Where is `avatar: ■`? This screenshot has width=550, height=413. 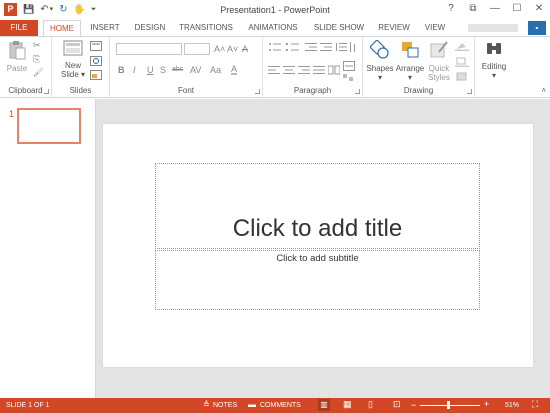 avatar: ■ is located at coordinates (537, 28).